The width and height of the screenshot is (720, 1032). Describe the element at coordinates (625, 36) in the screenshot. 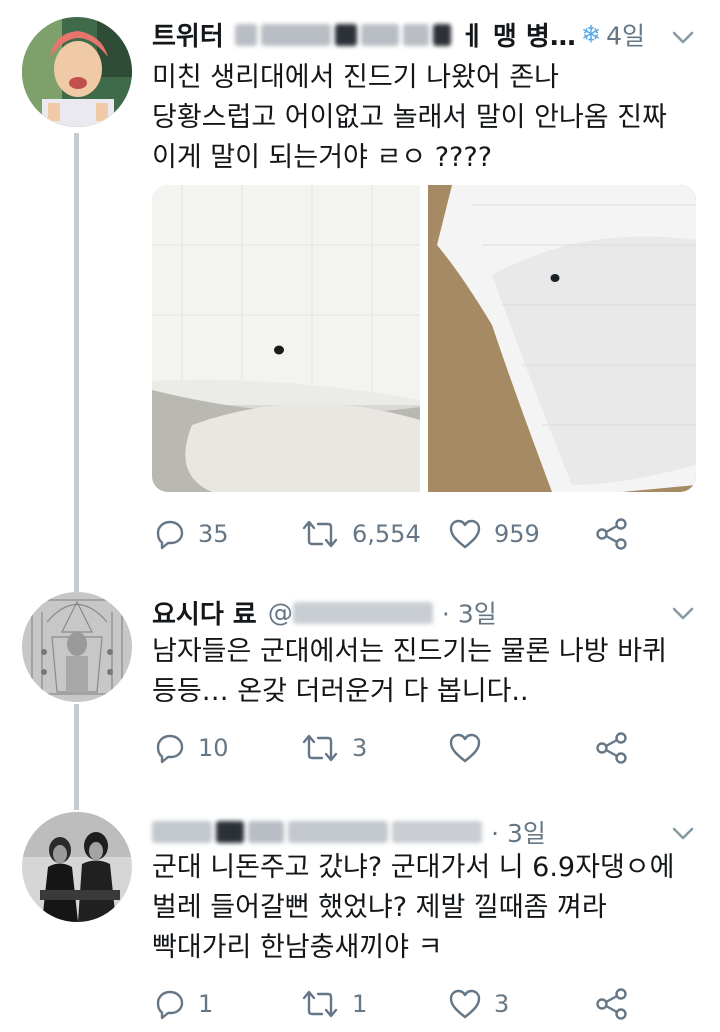

I see `timestamp: 4일` at that location.